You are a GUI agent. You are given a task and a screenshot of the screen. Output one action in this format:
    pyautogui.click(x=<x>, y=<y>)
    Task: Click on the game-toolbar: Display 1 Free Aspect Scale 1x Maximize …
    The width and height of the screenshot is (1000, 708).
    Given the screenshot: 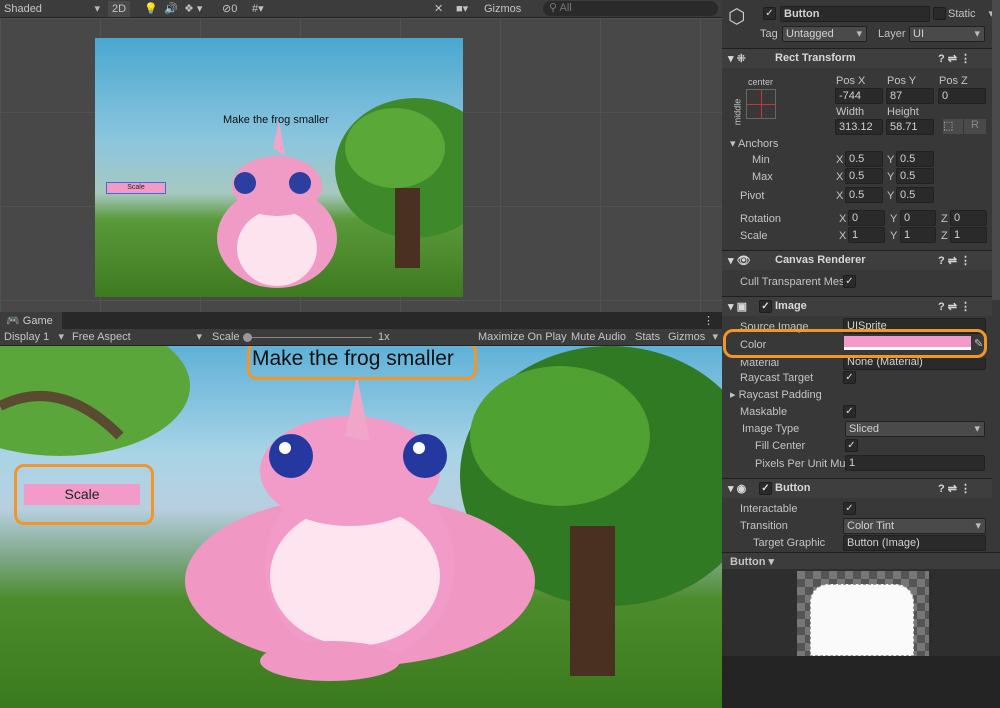 What is the action you would take?
    pyautogui.click(x=361, y=337)
    